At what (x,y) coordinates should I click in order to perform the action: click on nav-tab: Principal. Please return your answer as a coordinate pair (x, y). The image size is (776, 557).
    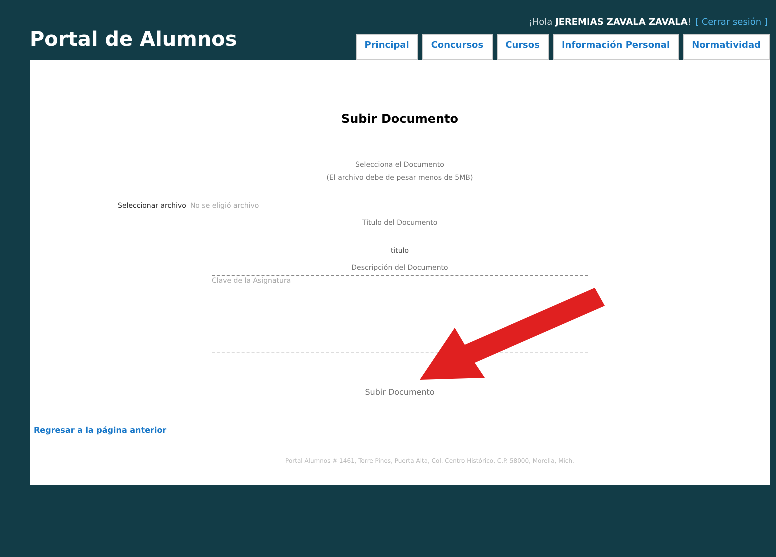
    Looking at the image, I should click on (387, 47).